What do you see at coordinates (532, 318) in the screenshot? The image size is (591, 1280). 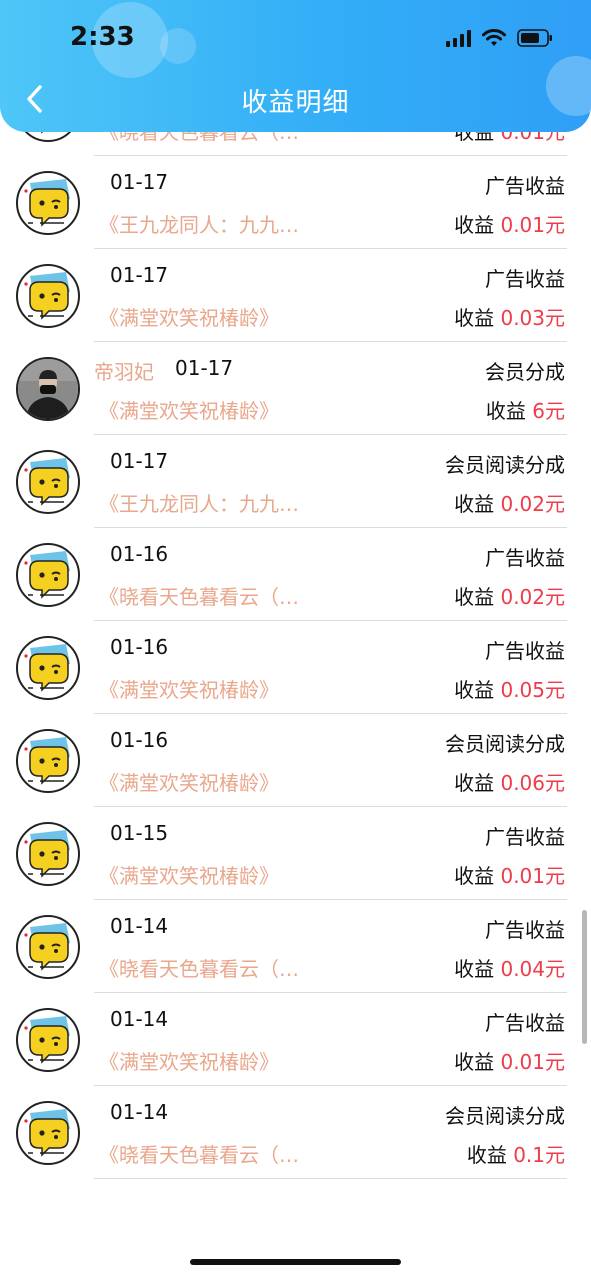 I see `amount-value: 0.03元` at bounding box center [532, 318].